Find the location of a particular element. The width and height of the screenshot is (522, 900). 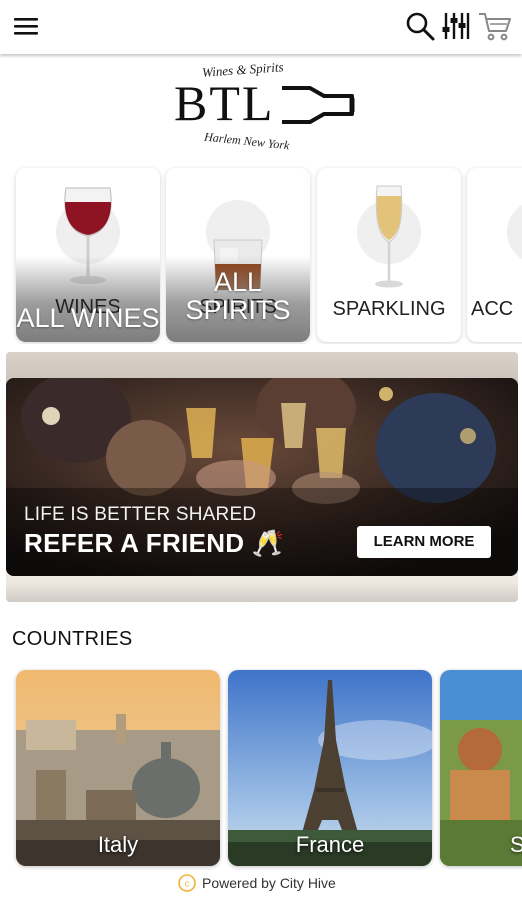

logo-location: Harlem New York is located at coordinates (247, 141).